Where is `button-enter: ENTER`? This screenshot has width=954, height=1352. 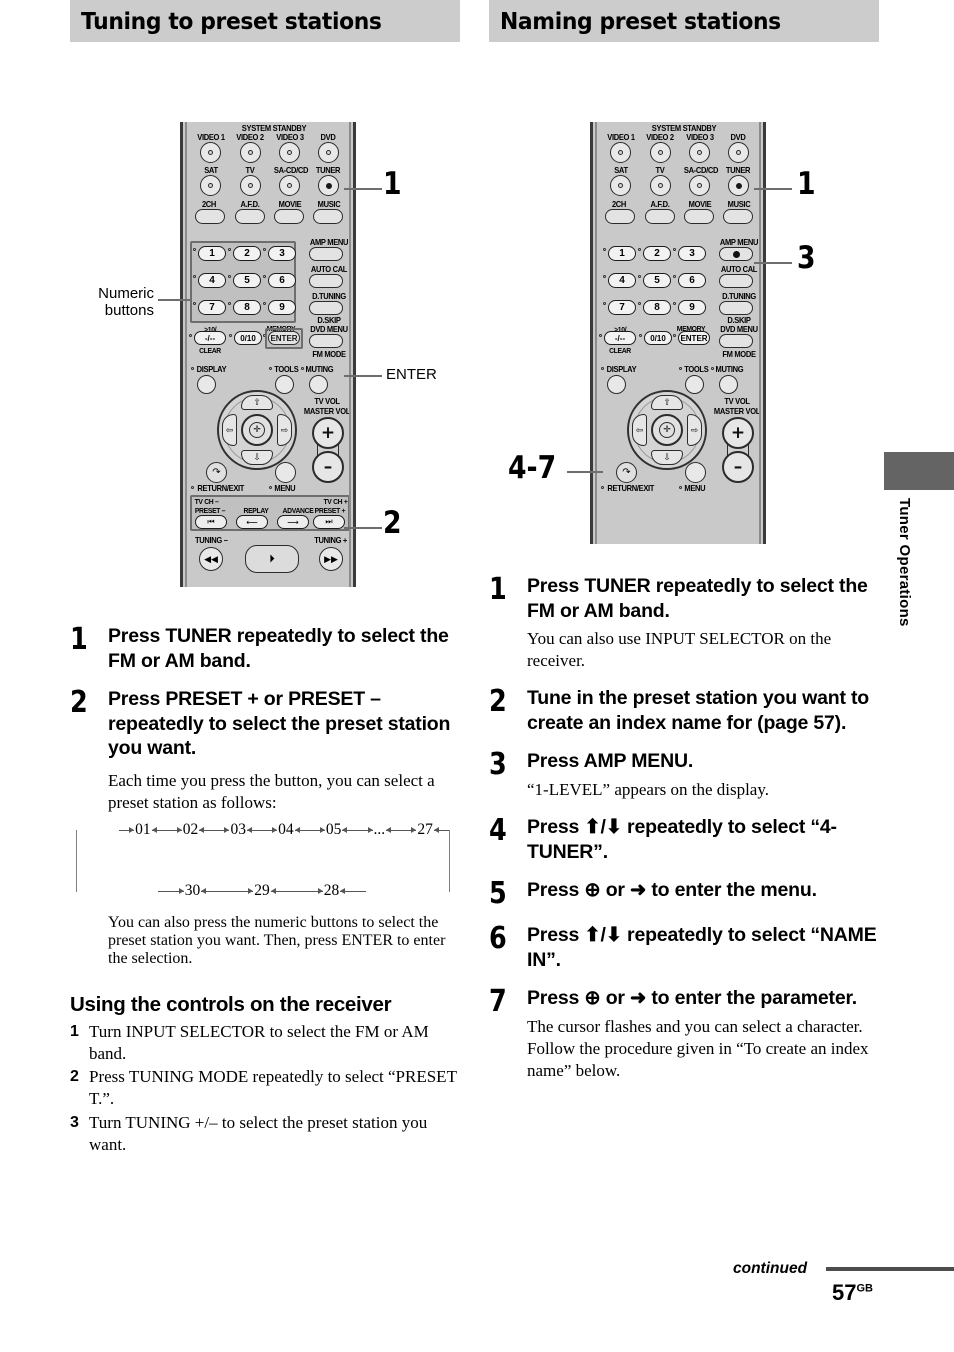
button-enter: ENTER is located at coordinates (694, 338).